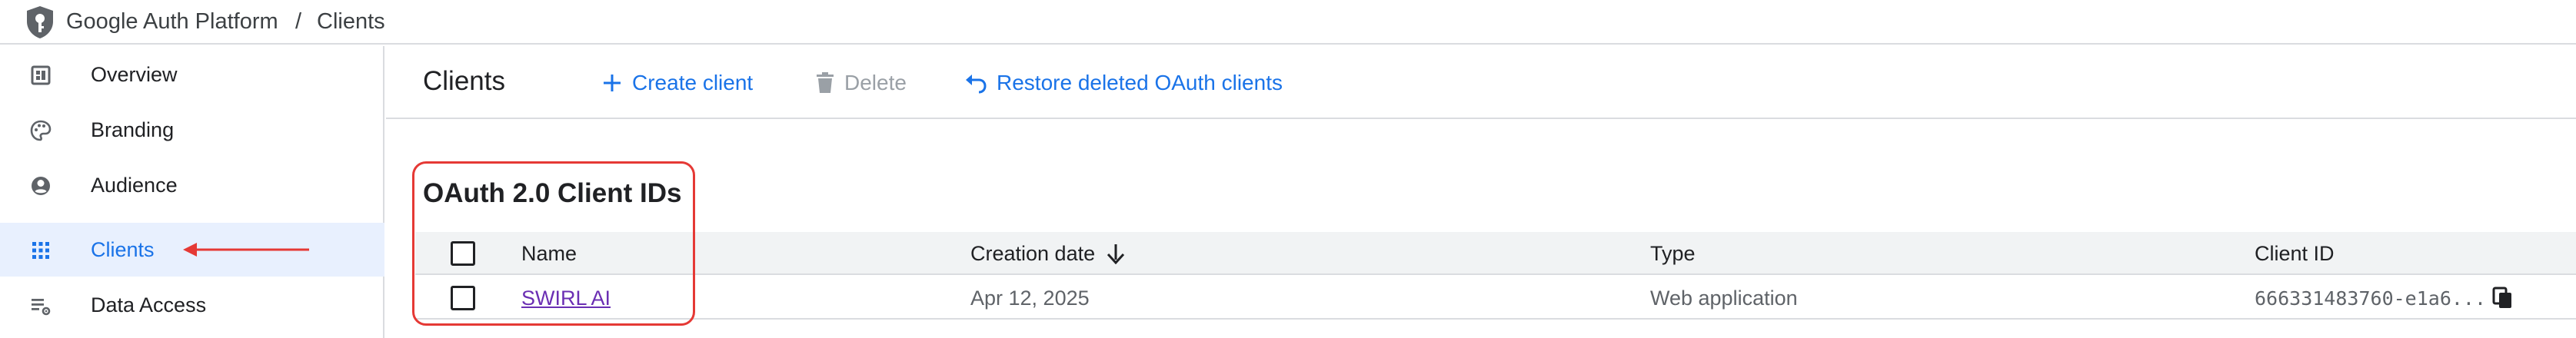  What do you see at coordinates (1495, 253) in the screenshot?
I see `table-header: Name Creation date Type Client ID` at bounding box center [1495, 253].